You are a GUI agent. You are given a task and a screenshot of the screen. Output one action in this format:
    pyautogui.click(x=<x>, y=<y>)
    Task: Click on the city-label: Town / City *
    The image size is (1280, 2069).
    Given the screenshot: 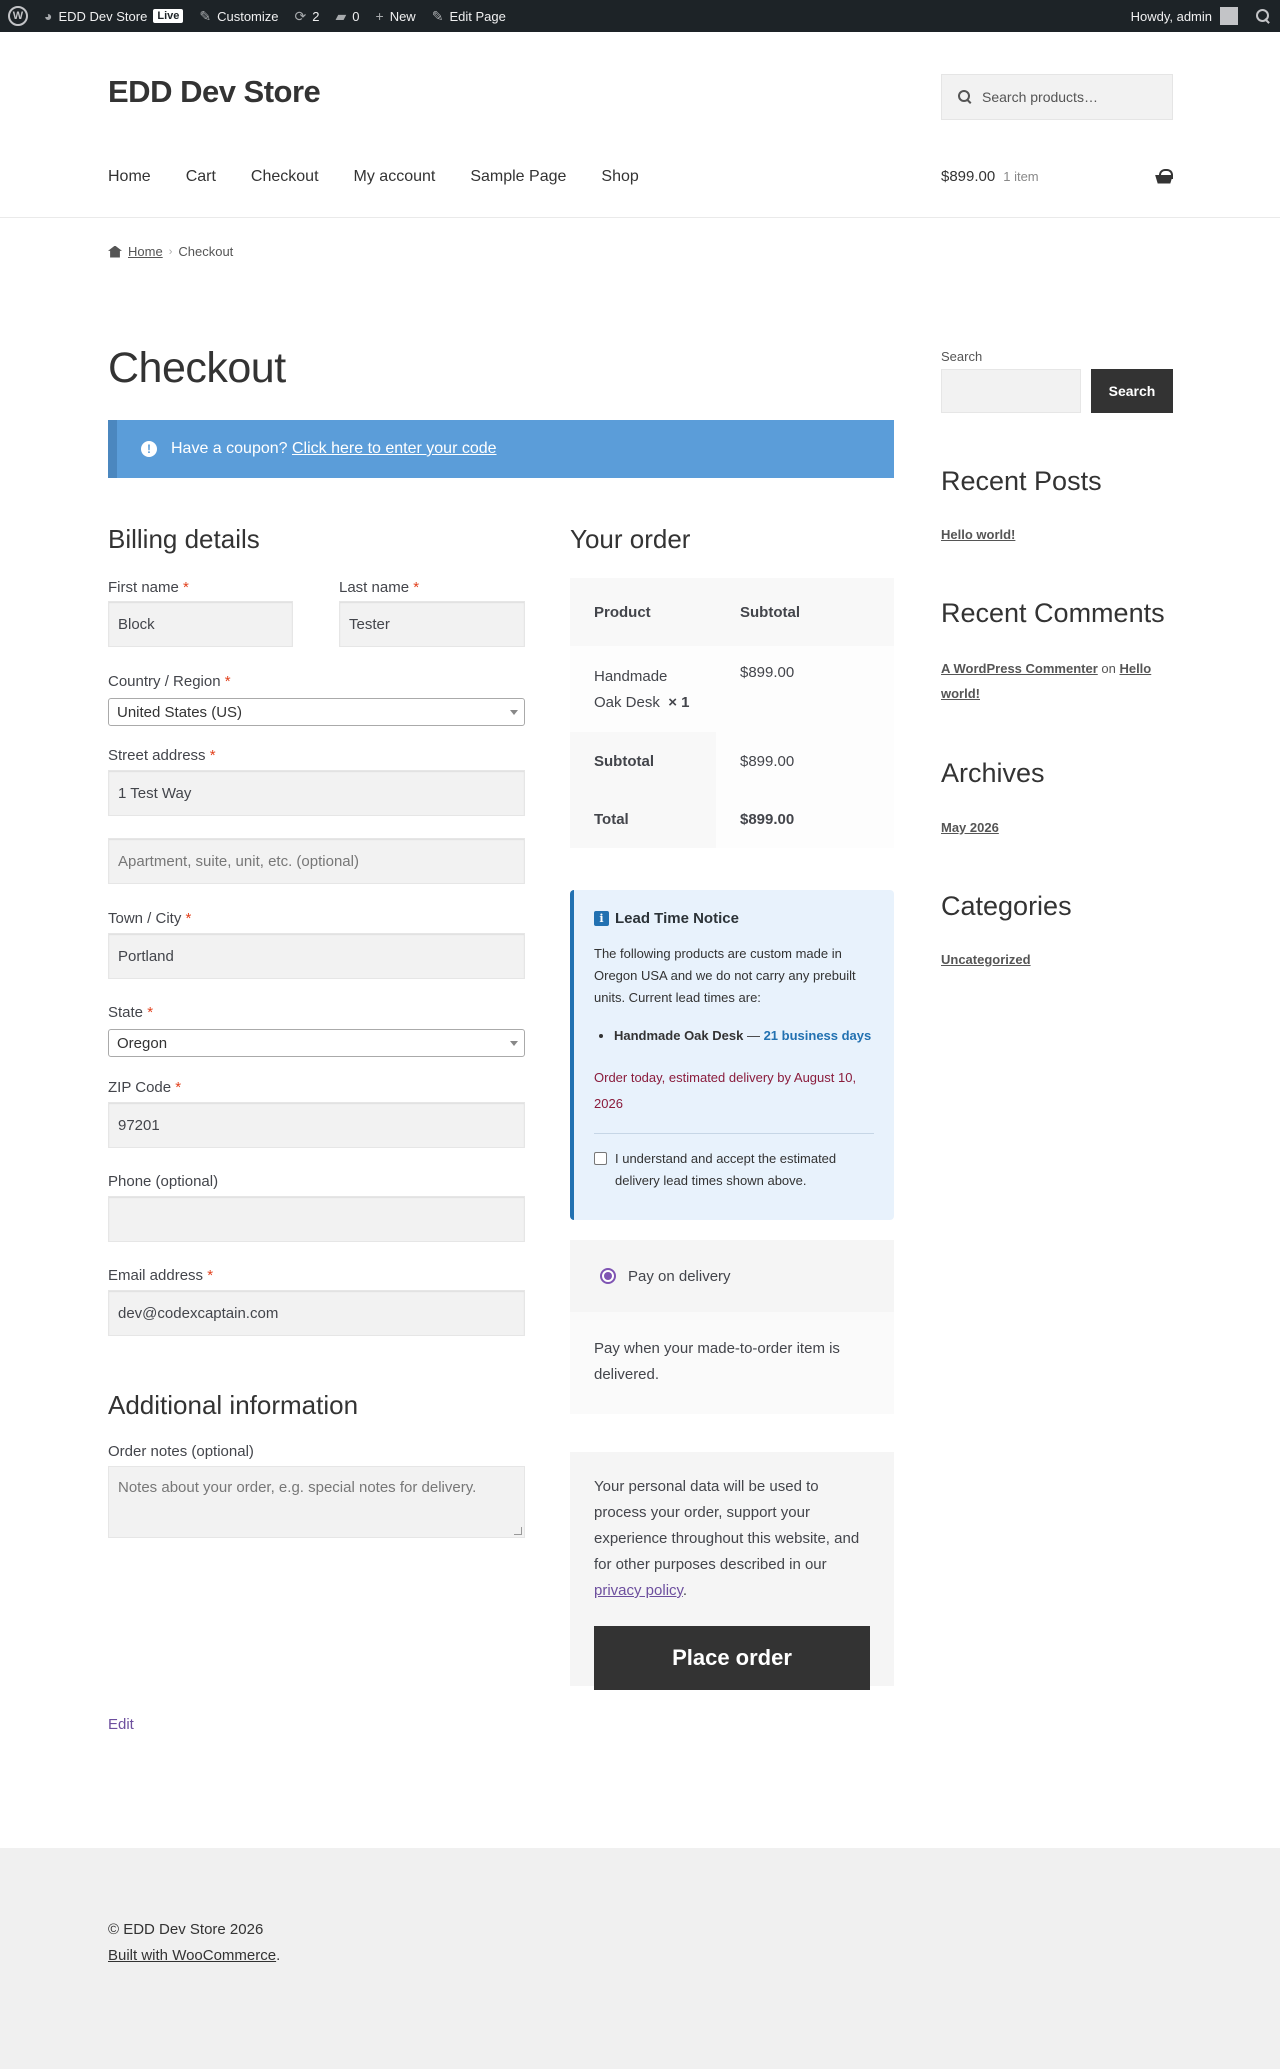 What is the action you would take?
    pyautogui.click(x=150, y=918)
    